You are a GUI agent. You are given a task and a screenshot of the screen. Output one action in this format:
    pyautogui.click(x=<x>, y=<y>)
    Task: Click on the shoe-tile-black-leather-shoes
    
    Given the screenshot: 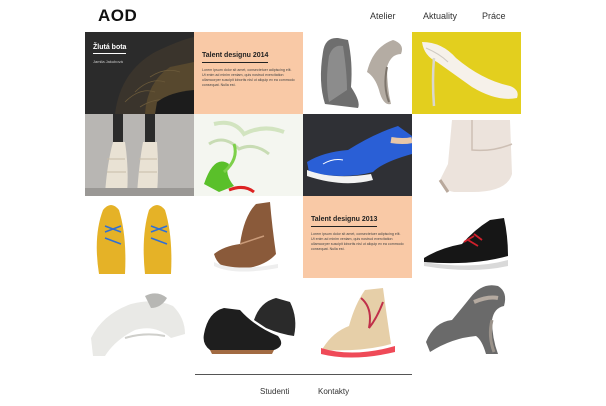 What is the action you would take?
    pyautogui.click(x=248, y=319)
    